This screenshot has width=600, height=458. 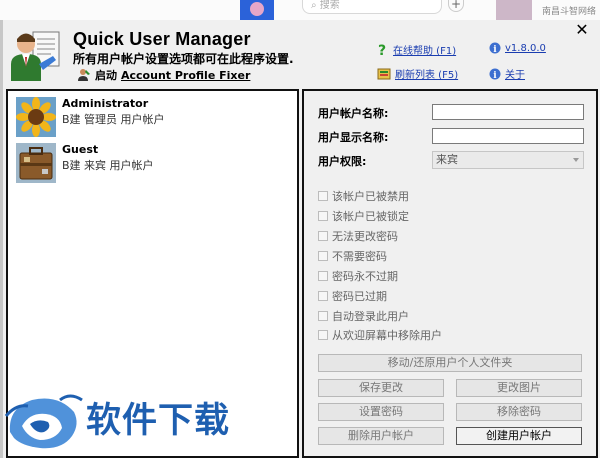 I want to click on info-icon: i, so click(x=495, y=48).